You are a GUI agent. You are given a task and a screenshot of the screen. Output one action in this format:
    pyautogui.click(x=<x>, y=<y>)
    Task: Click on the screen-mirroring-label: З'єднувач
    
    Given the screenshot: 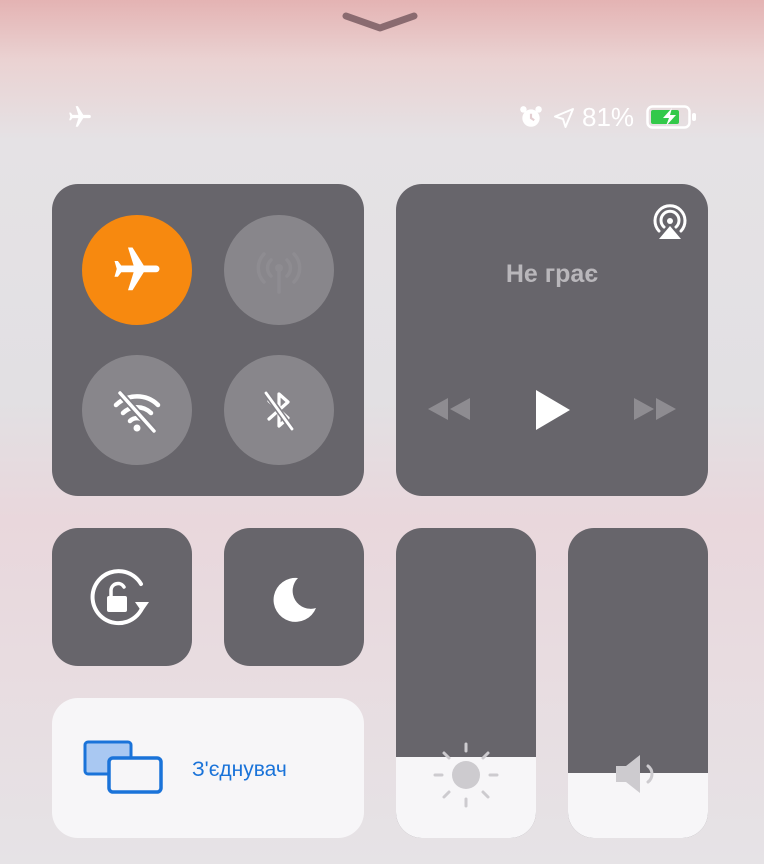 What is the action you would take?
    pyautogui.click(x=239, y=769)
    